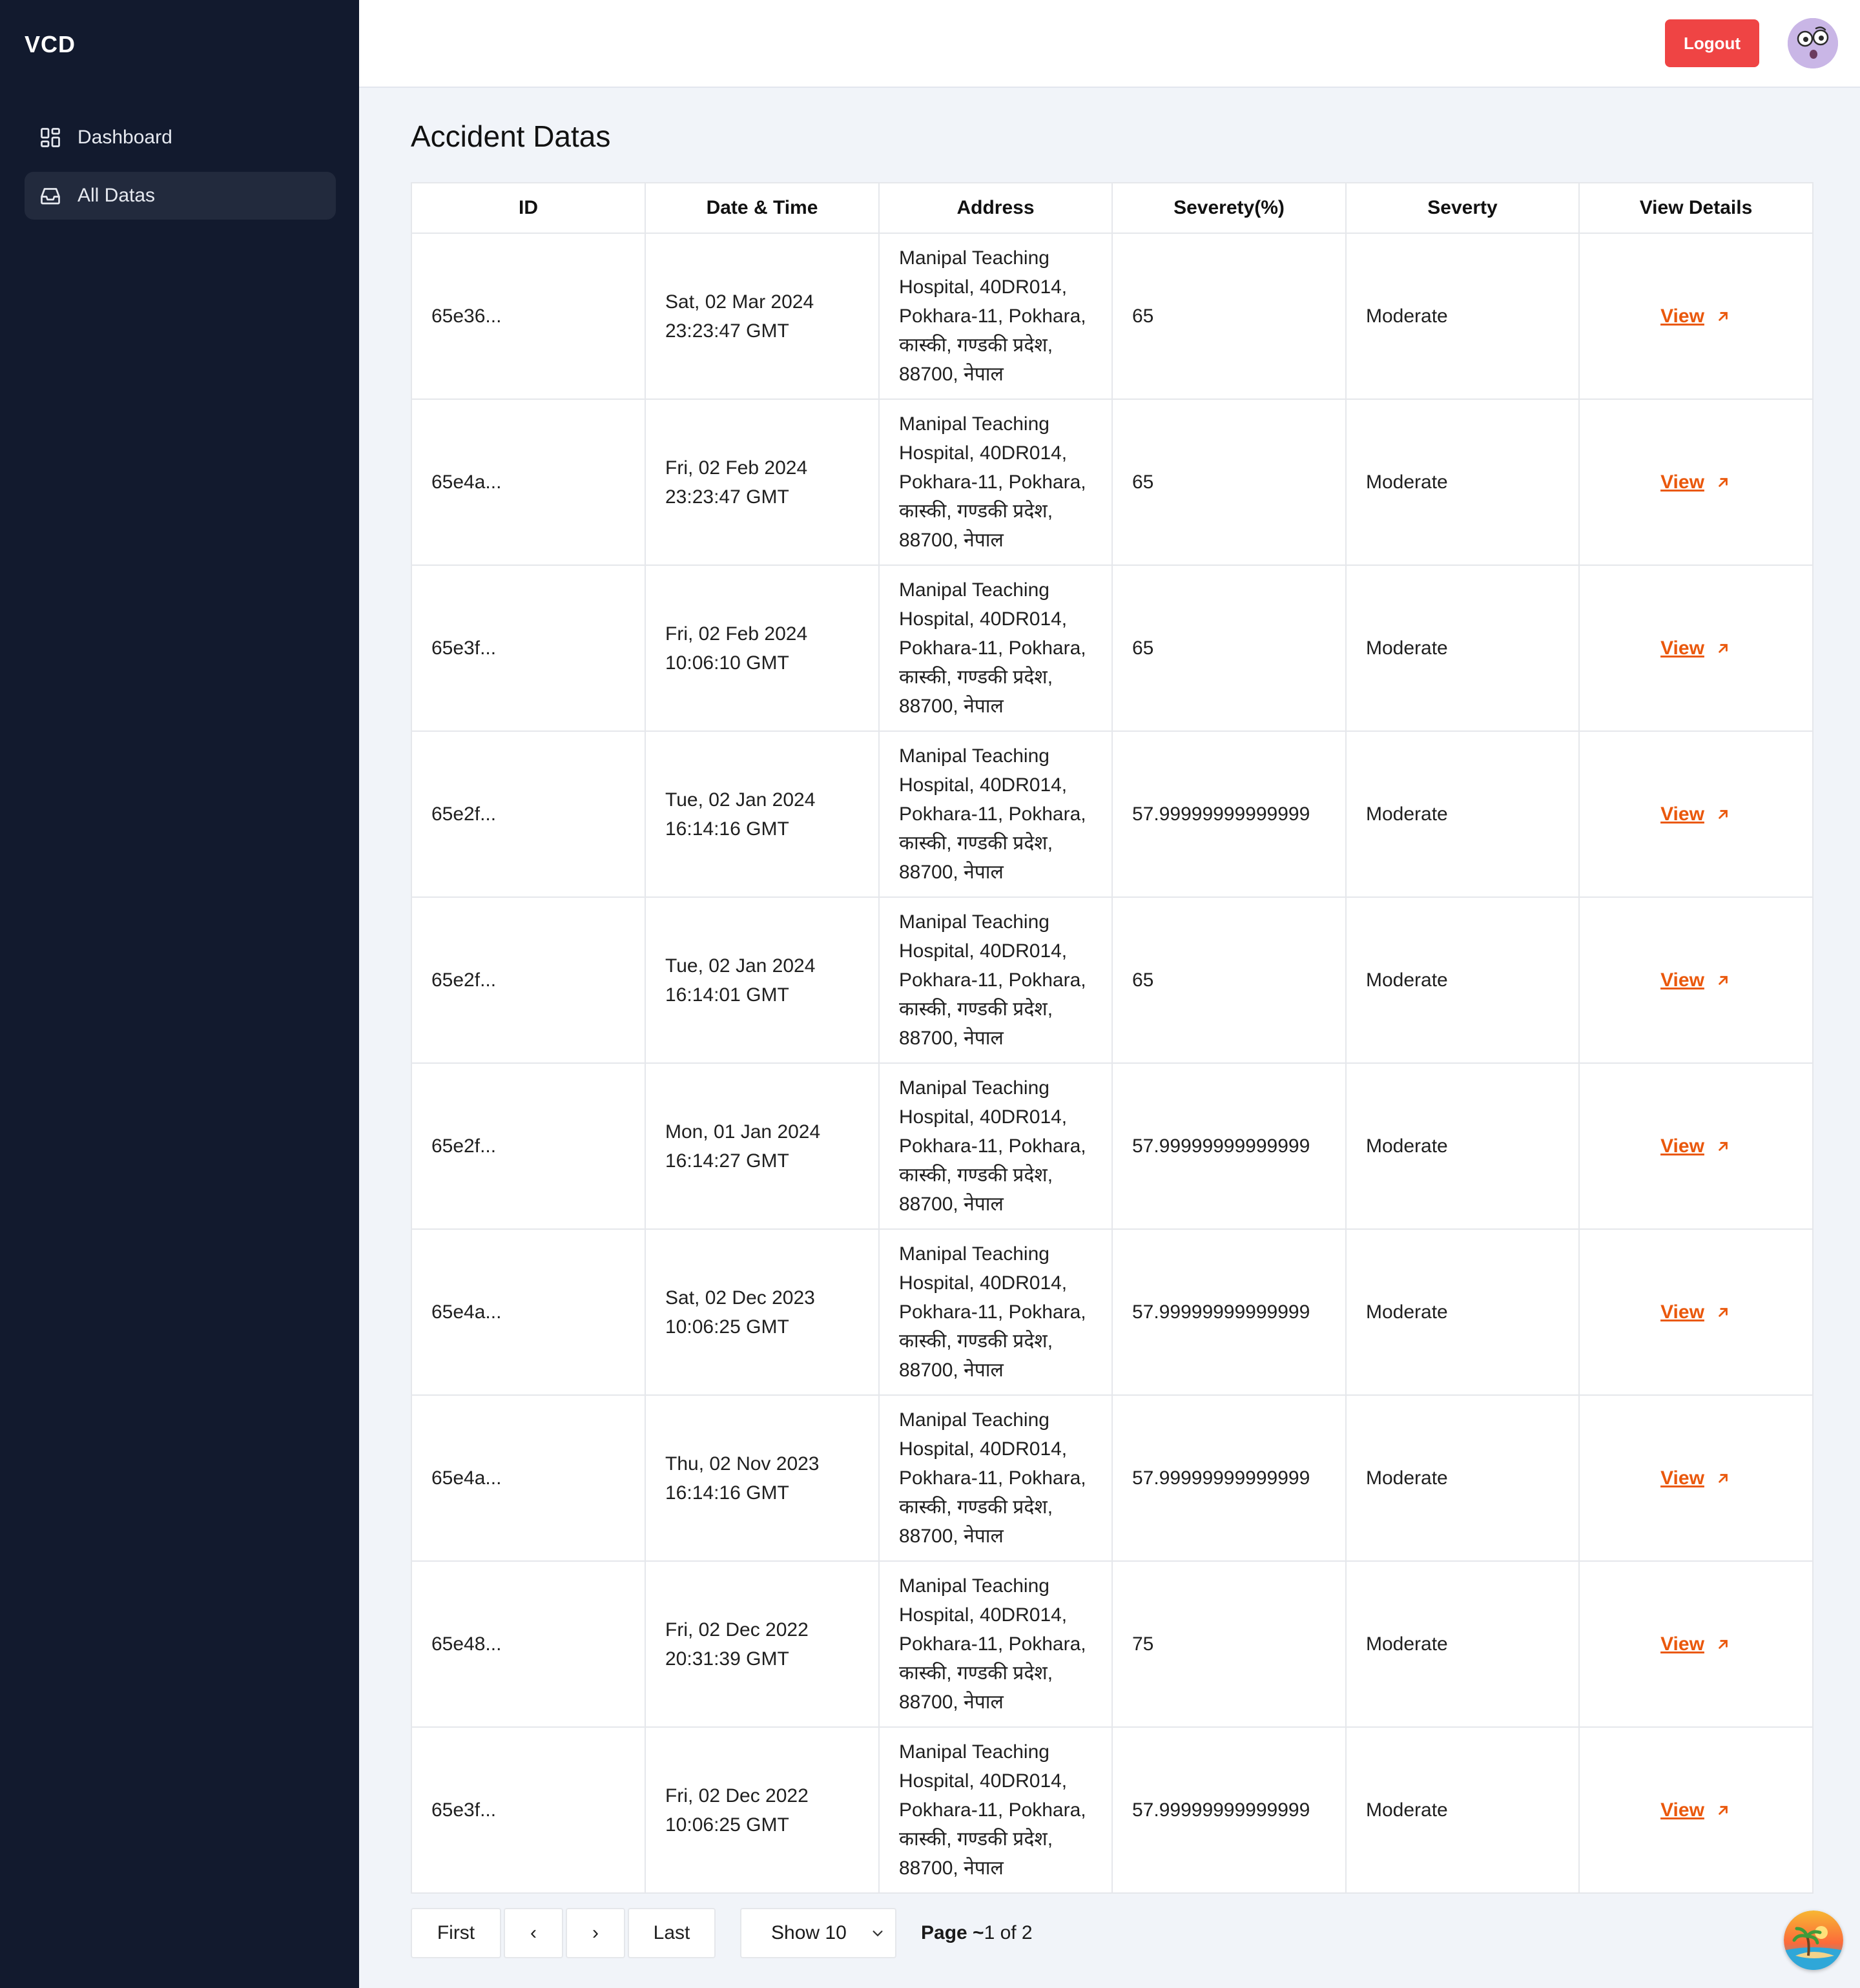 The image size is (1860, 1988). I want to click on column-header-date-time: Date & Time, so click(762, 208).